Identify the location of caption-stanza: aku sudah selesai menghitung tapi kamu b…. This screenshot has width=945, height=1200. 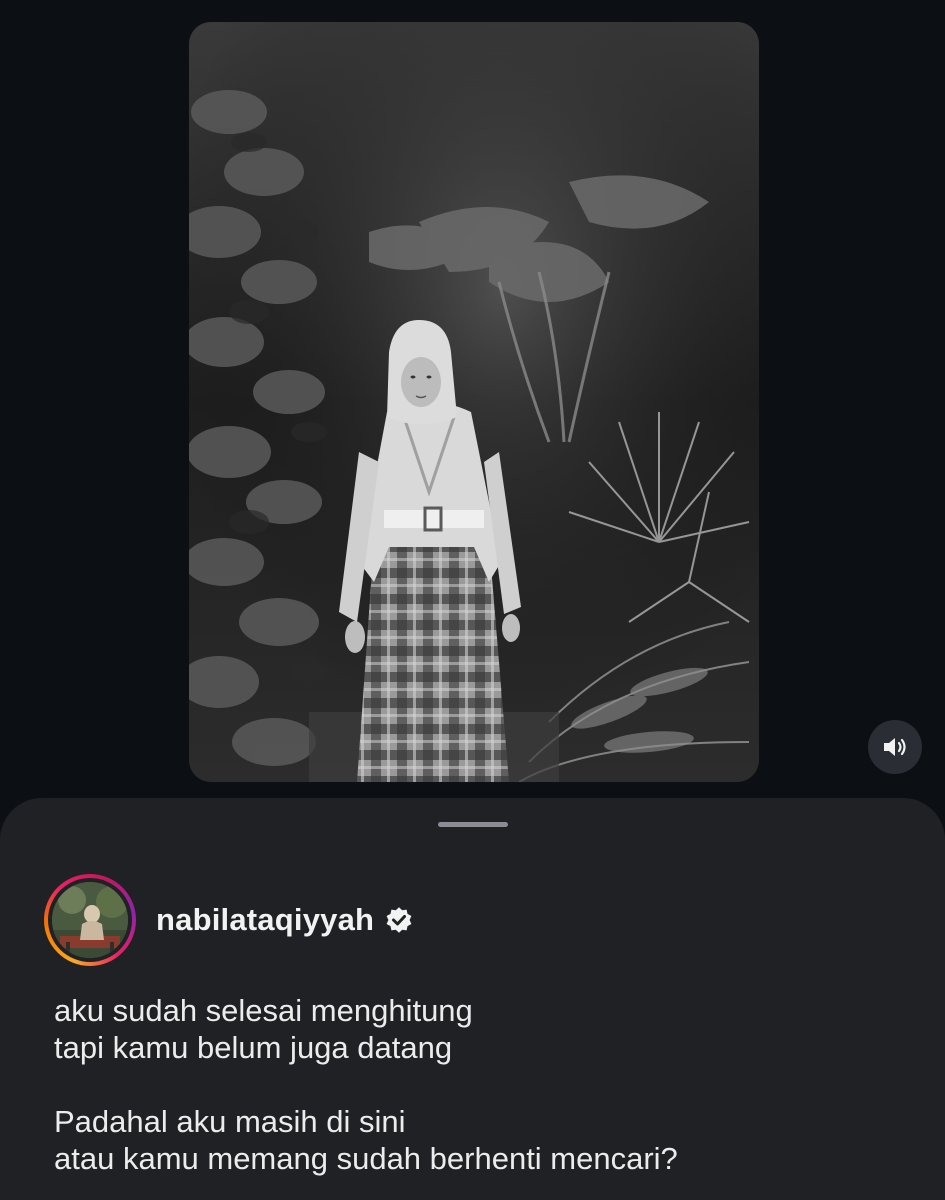
(474, 1029).